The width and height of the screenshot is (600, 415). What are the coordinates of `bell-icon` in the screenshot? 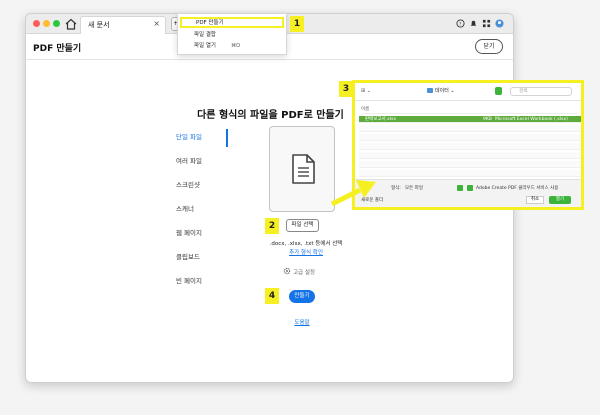 It's located at (473, 23).